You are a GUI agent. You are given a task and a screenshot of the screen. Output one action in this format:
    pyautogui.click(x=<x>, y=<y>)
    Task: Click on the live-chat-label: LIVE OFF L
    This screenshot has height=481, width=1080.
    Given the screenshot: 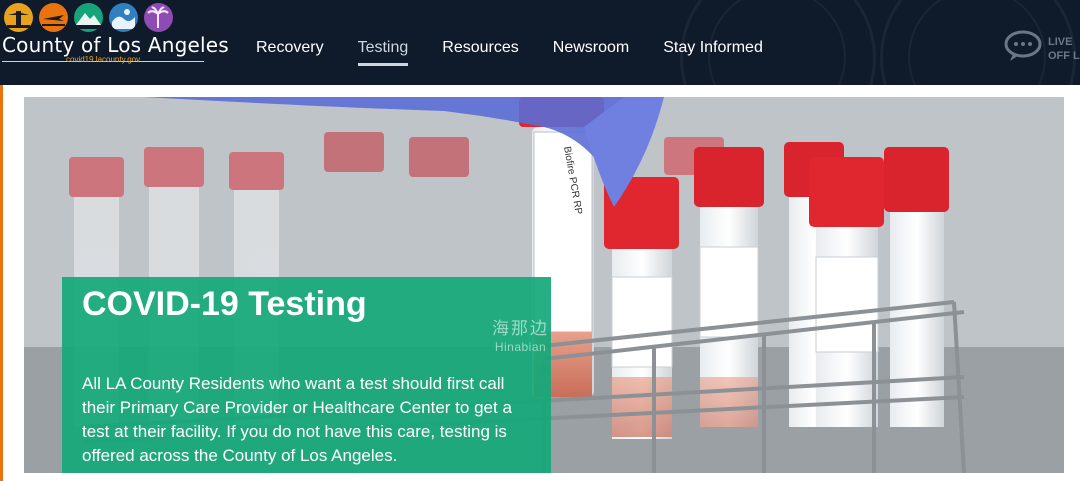 What is the action you would take?
    pyautogui.click(x=1064, y=49)
    